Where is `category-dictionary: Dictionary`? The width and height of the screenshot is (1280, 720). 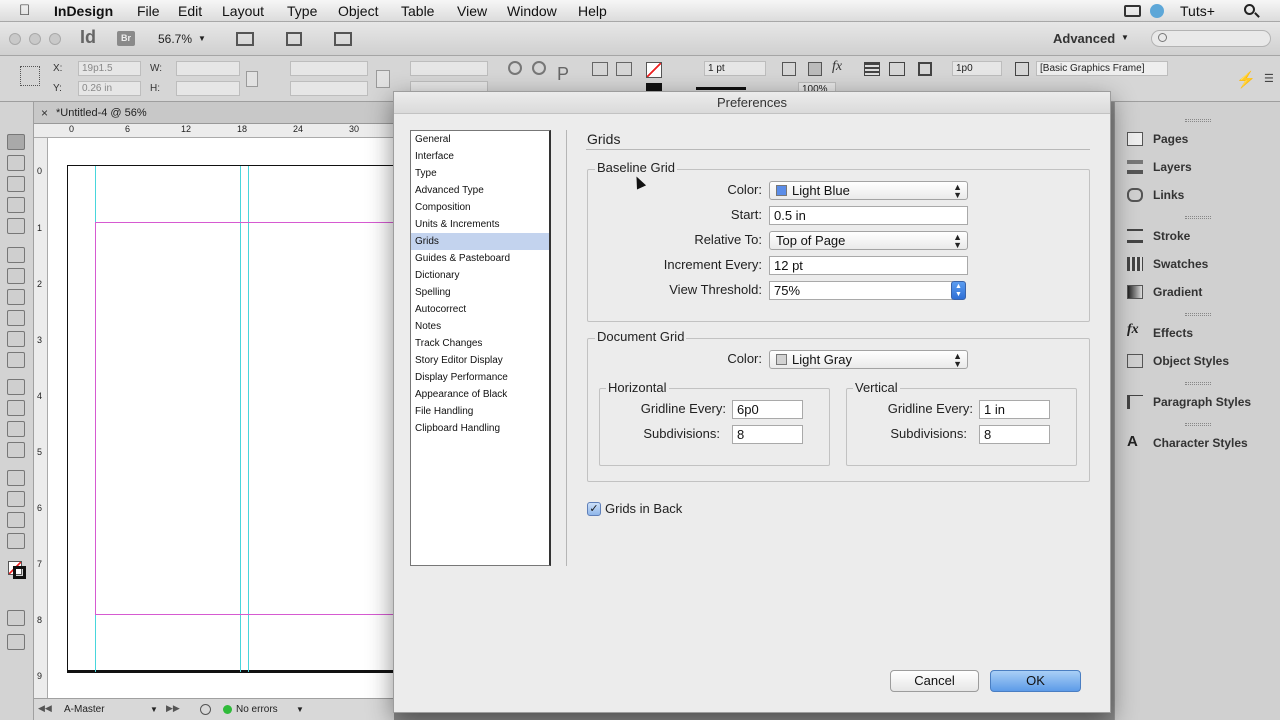
category-dictionary: Dictionary is located at coordinates (480, 275).